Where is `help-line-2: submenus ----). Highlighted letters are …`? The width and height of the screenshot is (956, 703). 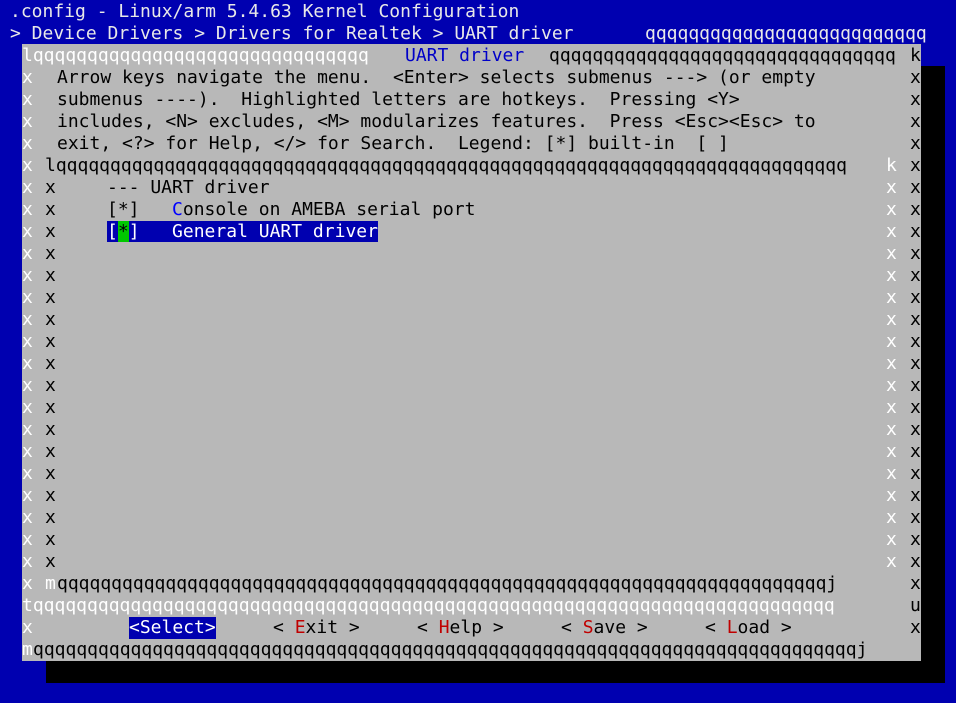 help-line-2: submenus ----). Highlighted letters are … is located at coordinates (398, 99).